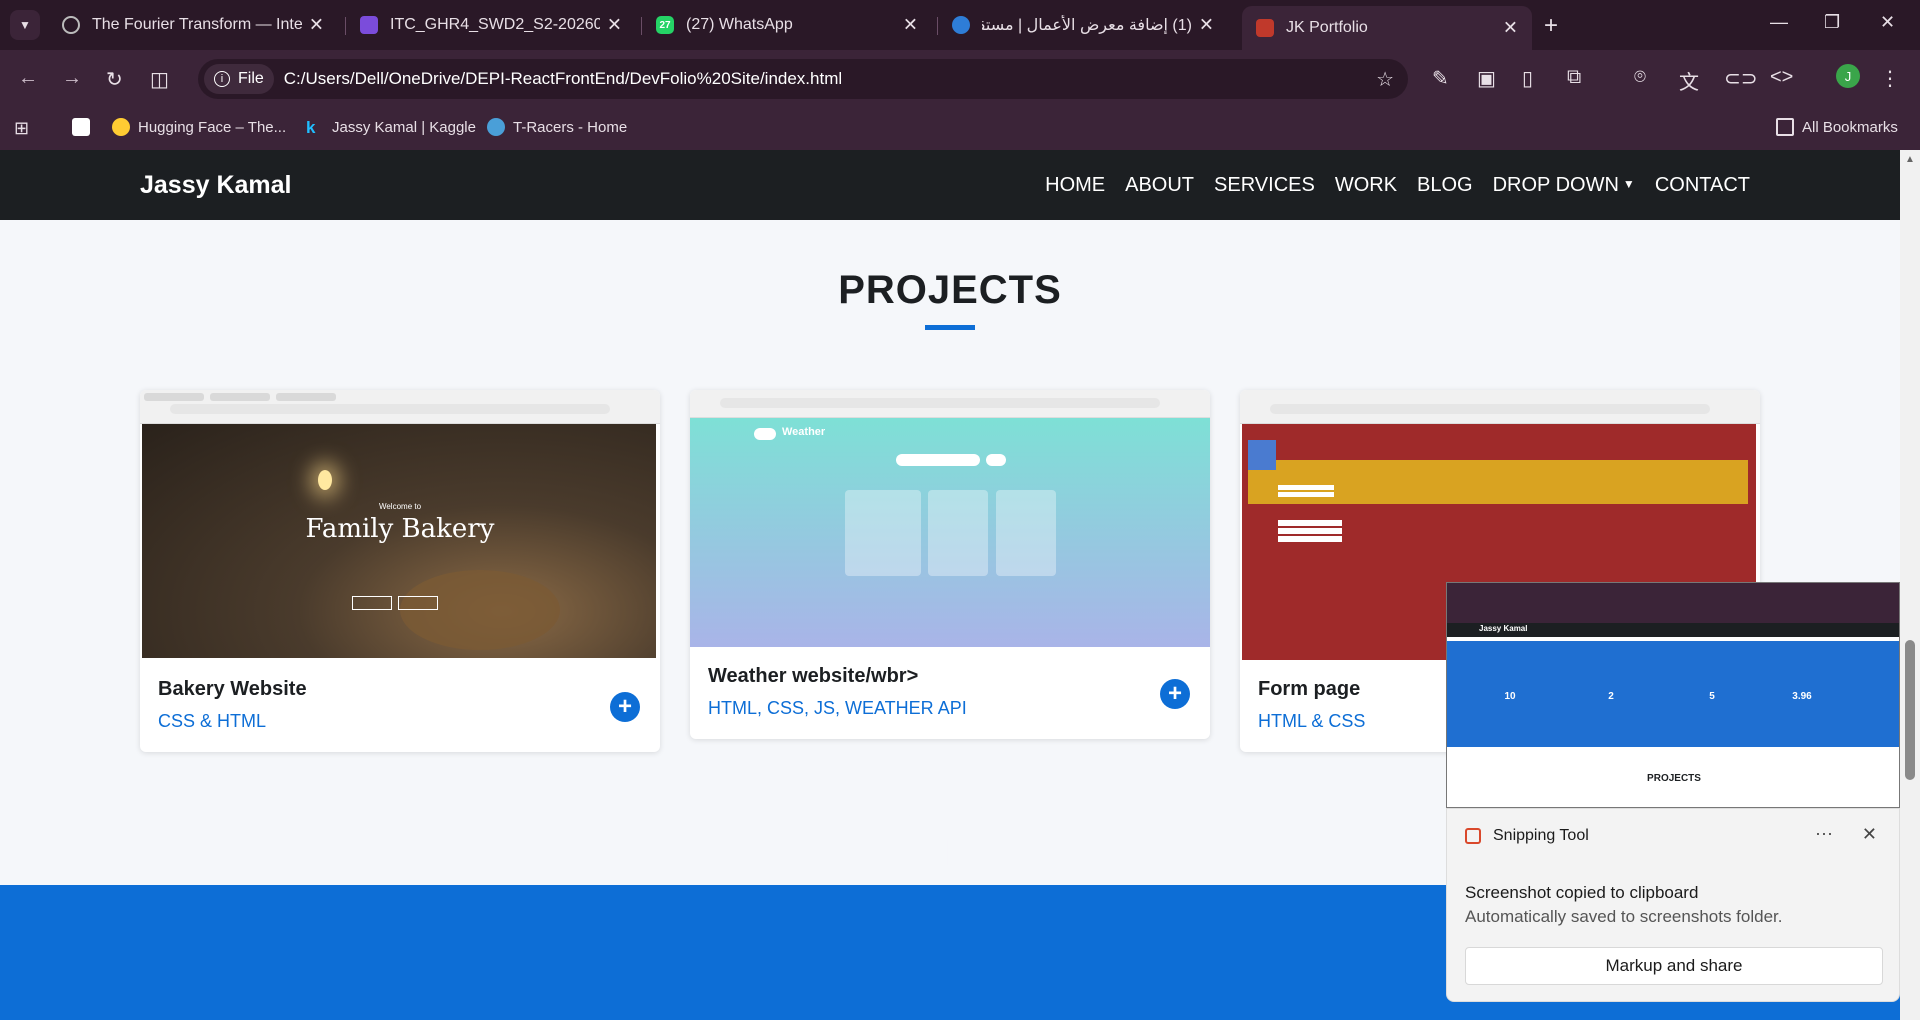  I want to click on video-icon, so click(369, 25).